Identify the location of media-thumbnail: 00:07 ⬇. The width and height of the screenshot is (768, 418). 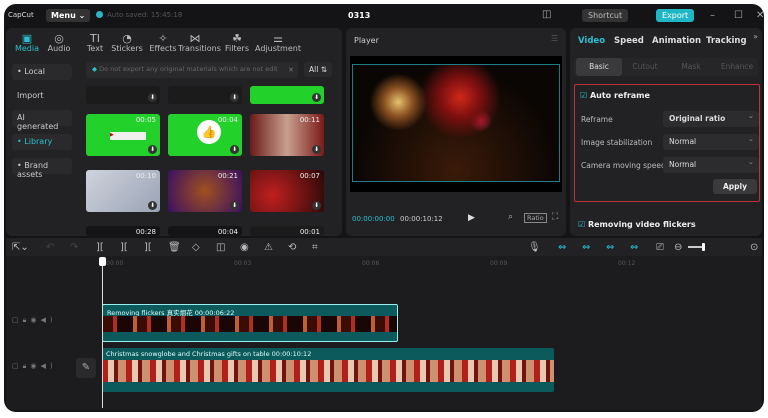
(287, 191).